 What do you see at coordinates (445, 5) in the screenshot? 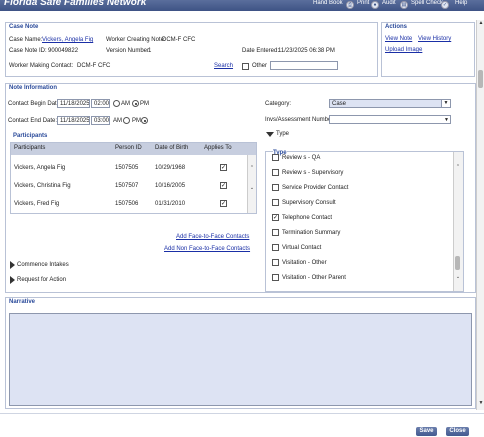
I see `help-icon: ✓` at bounding box center [445, 5].